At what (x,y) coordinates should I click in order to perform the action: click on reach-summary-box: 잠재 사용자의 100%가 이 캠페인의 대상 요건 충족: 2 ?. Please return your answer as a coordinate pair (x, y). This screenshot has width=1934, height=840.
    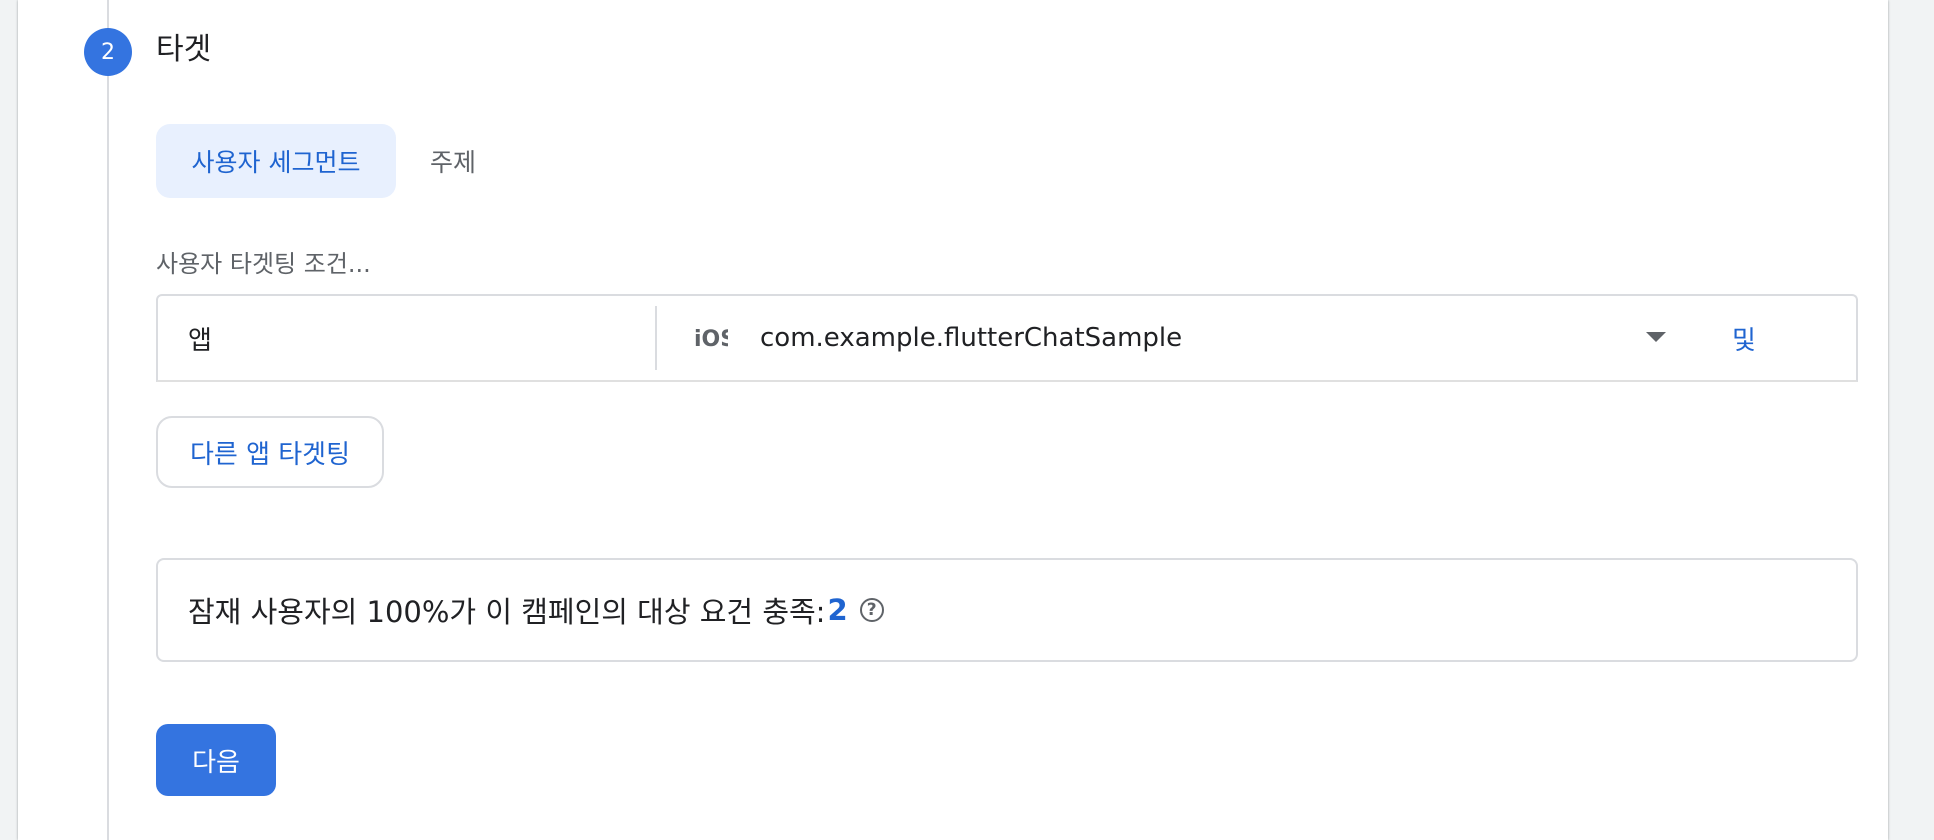
    Looking at the image, I should click on (1007, 610).